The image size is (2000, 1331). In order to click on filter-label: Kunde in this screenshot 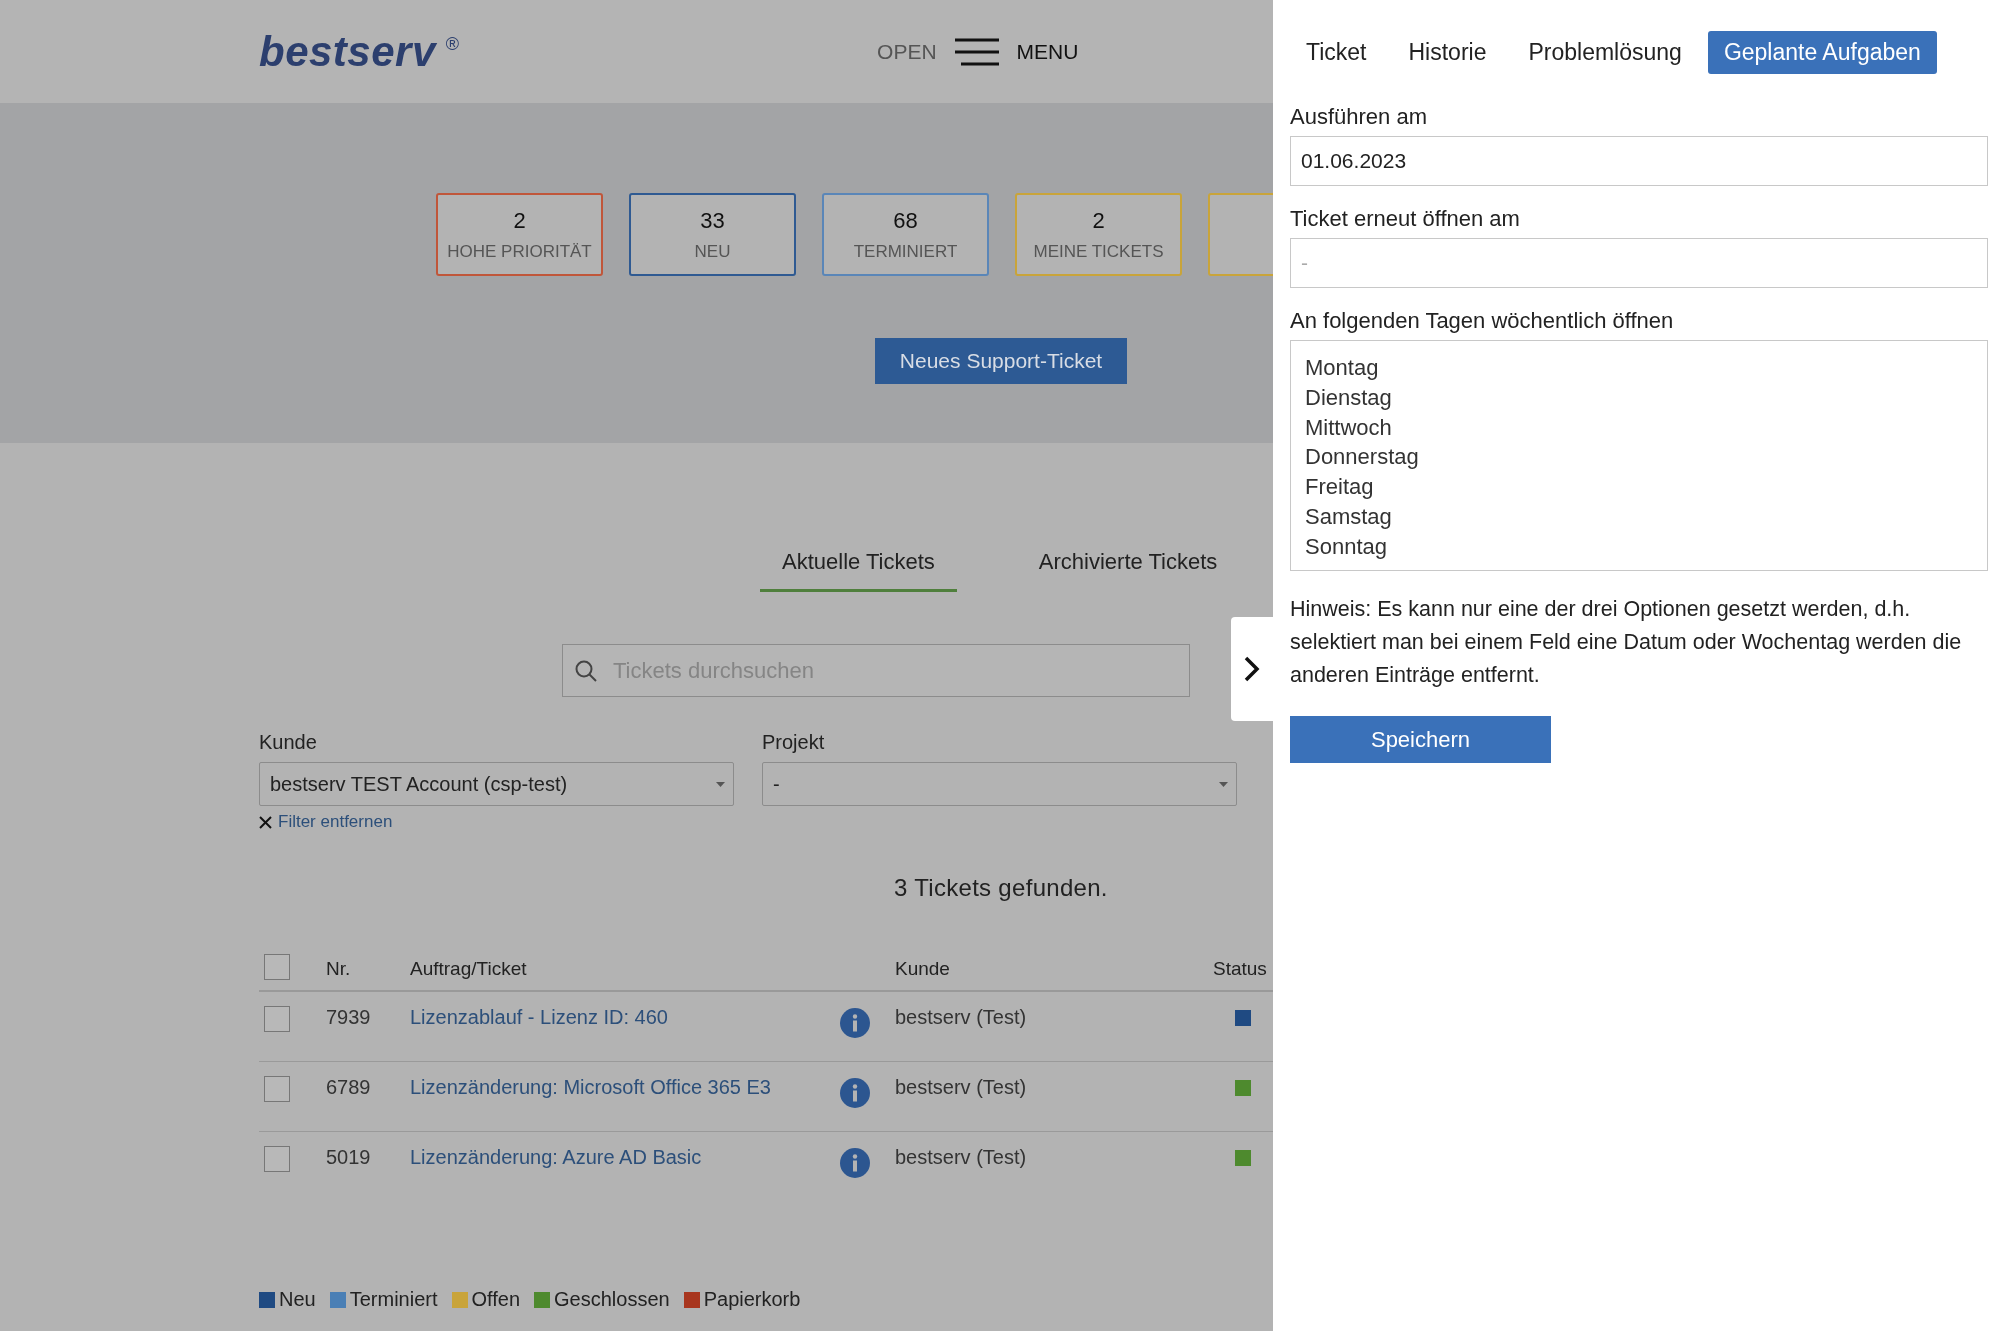, I will do `click(288, 742)`.